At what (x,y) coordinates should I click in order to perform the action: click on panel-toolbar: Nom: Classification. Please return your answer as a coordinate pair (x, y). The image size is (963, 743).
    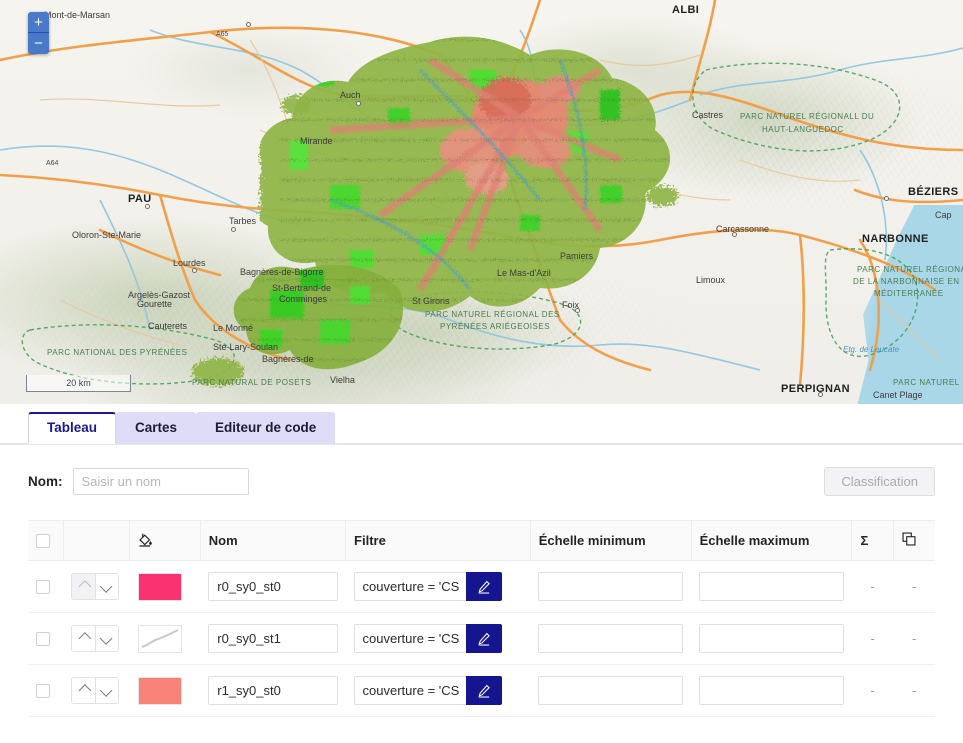
    Looking at the image, I should click on (481, 481).